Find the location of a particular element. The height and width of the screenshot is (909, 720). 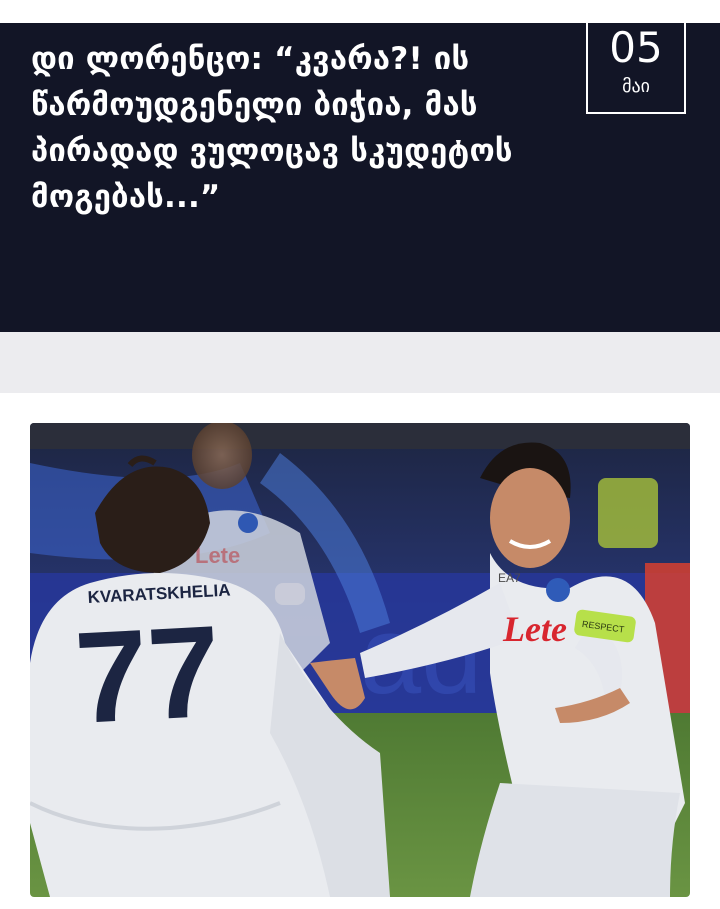

date-badge: 05 მაი is located at coordinates (636, 68).